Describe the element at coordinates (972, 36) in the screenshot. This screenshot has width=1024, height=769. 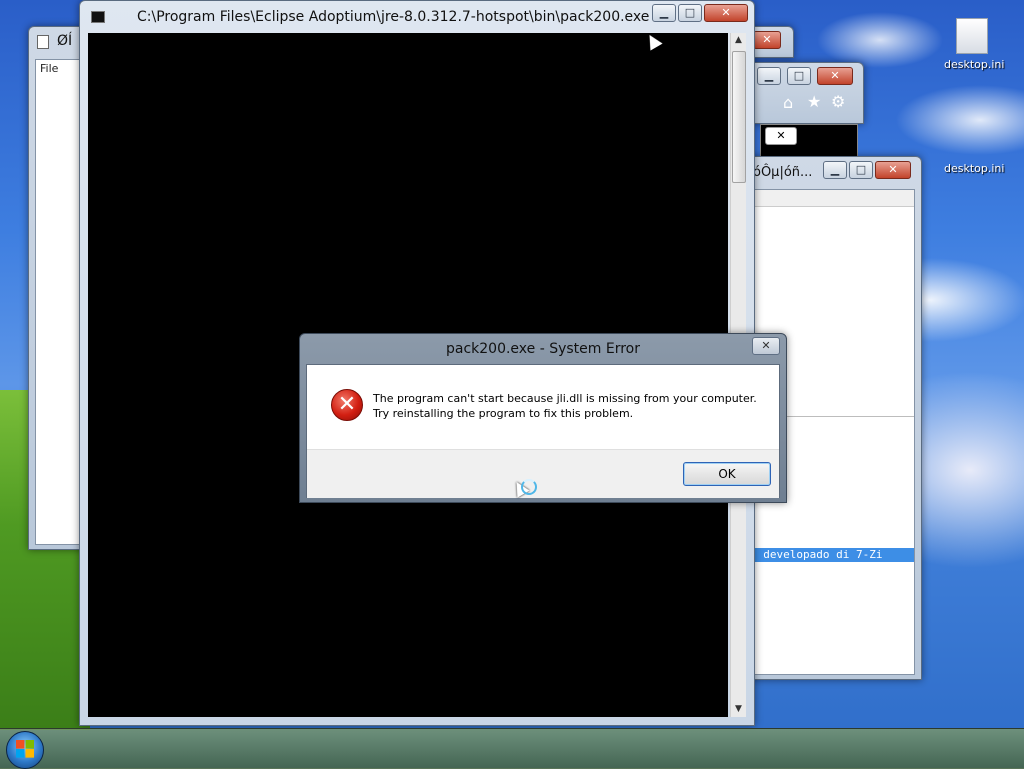
I see `desktop-ini-file-icon` at that location.